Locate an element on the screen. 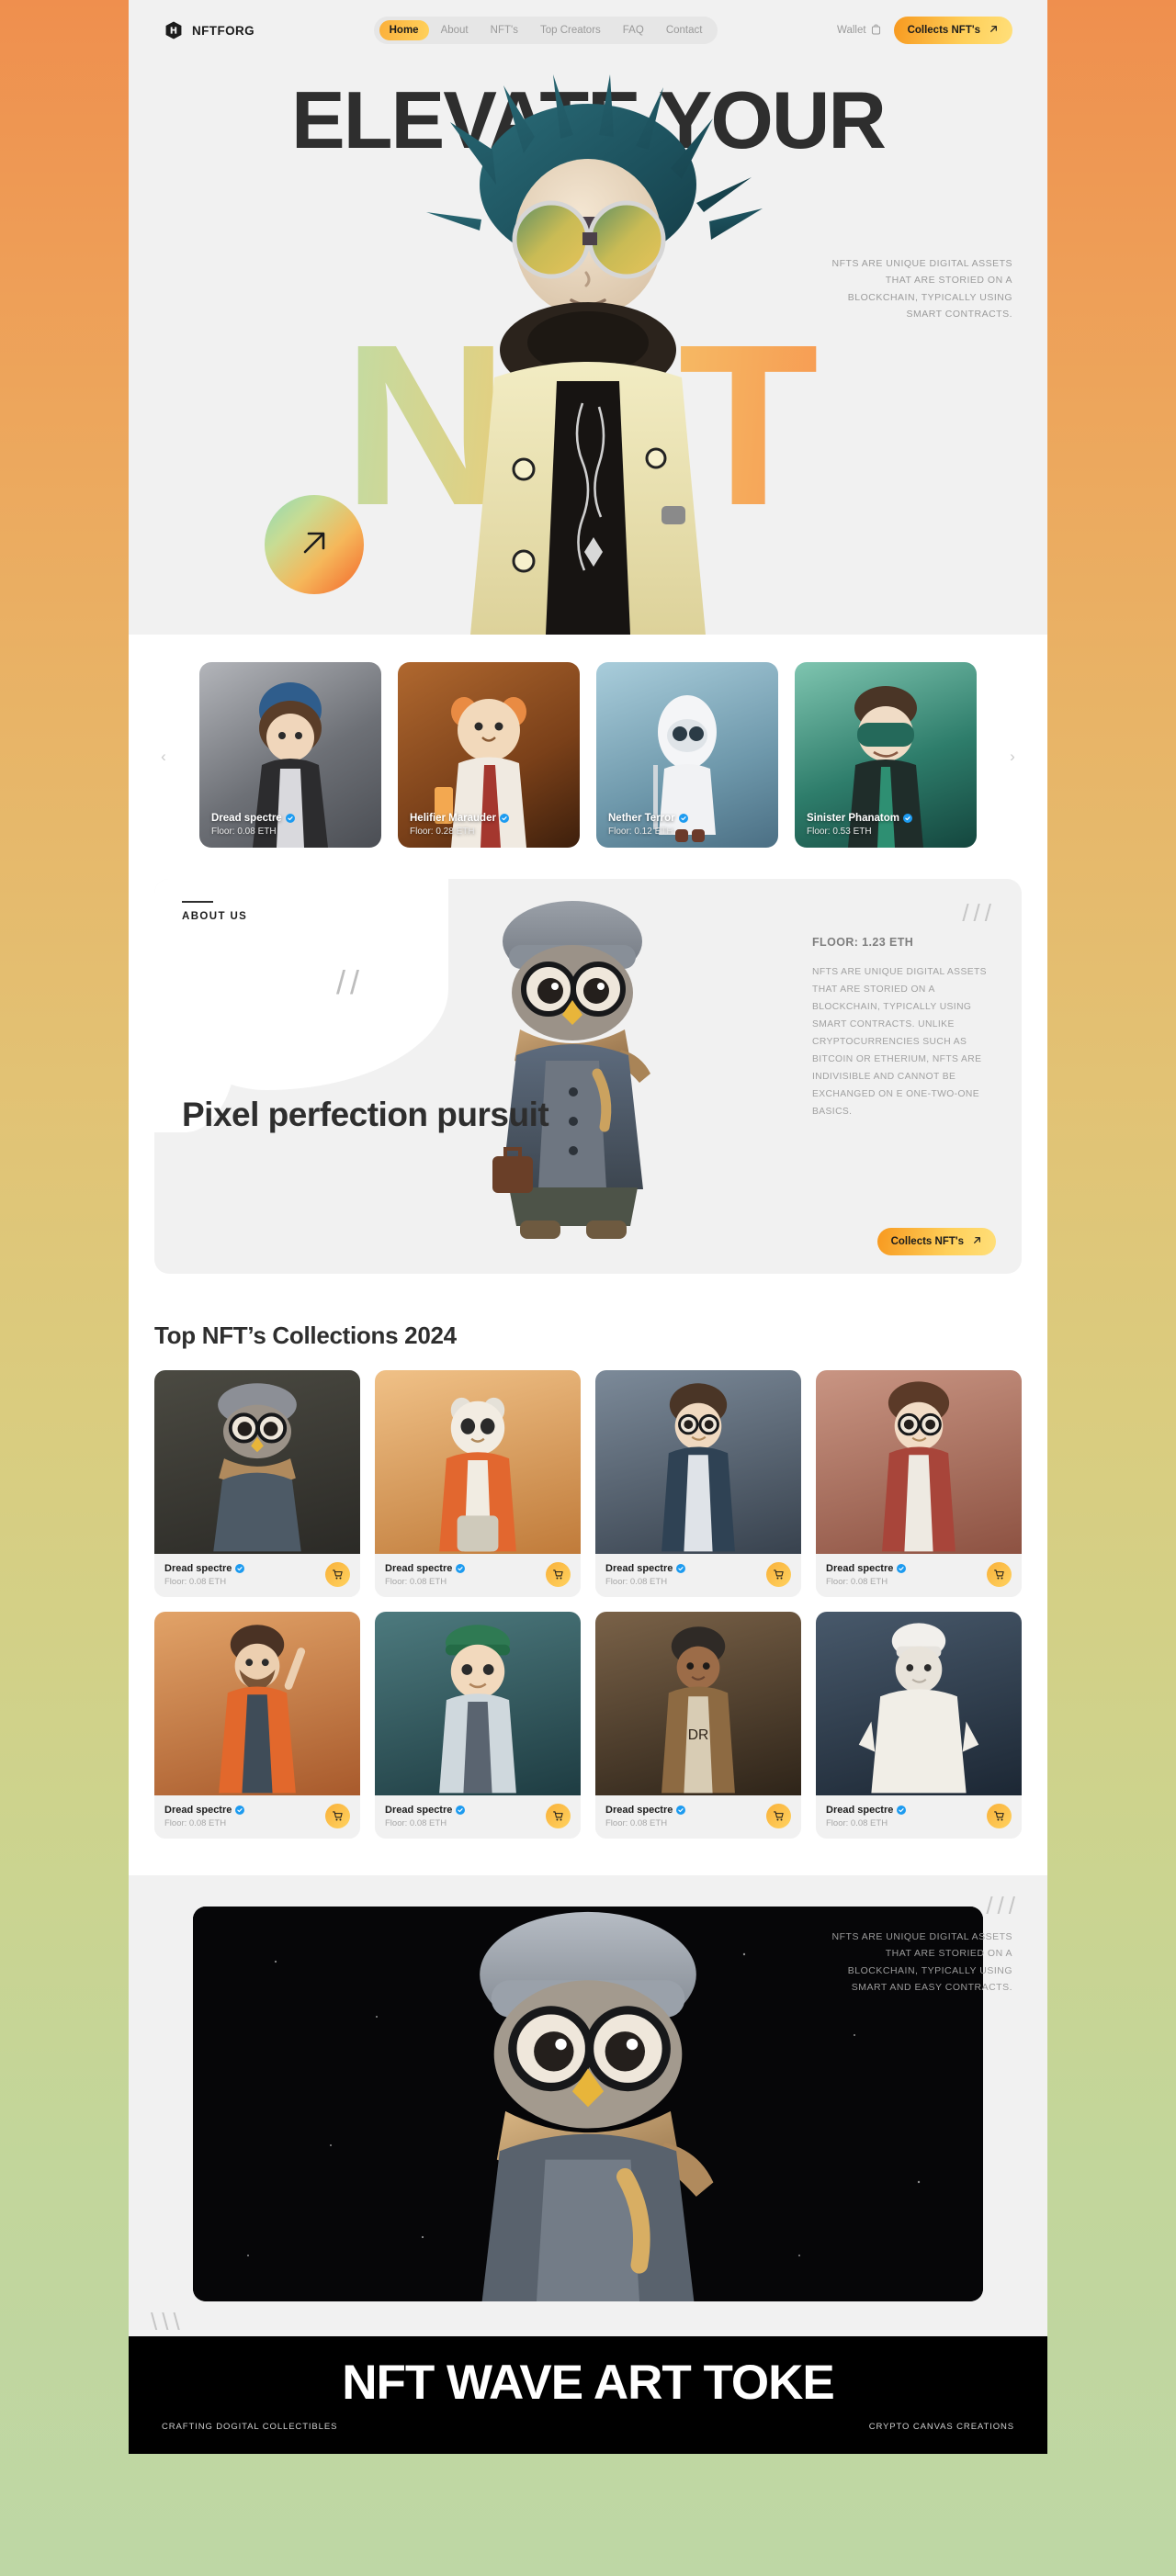 The height and width of the screenshot is (2576, 1176). carousel-card-overlay: Dread spectre Floor: 0.08 ETH is located at coordinates (292, 825).